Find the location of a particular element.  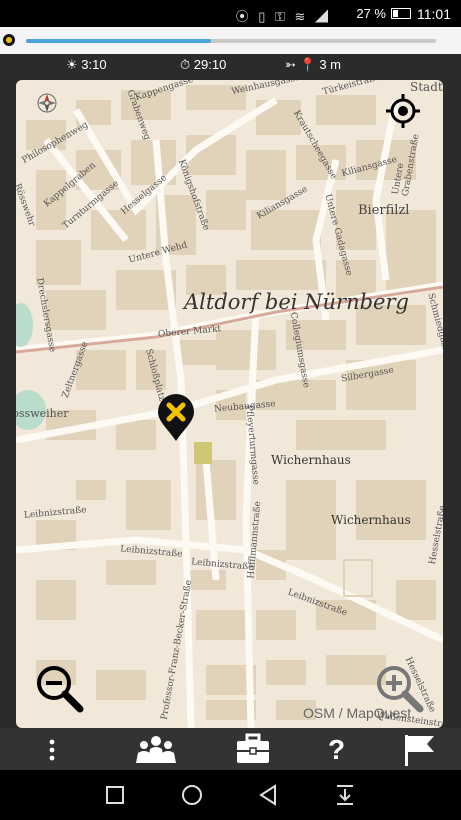

inventory-button is located at coordinates (253, 749).